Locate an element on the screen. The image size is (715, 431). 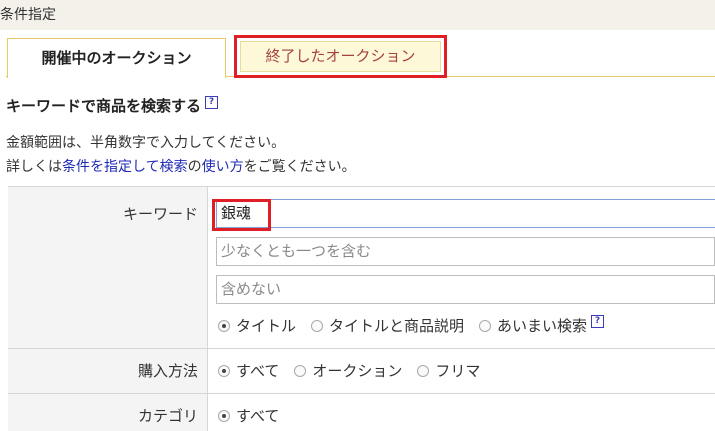
section-title-text: キーワードで商品を検索する is located at coordinates (104, 106).